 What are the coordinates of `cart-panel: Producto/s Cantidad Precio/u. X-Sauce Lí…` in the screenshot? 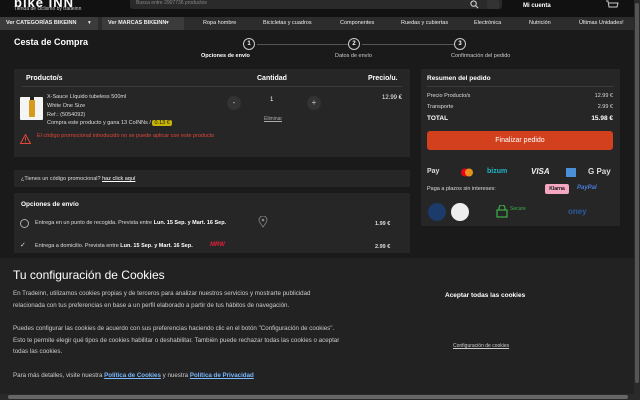 It's located at (212, 113).